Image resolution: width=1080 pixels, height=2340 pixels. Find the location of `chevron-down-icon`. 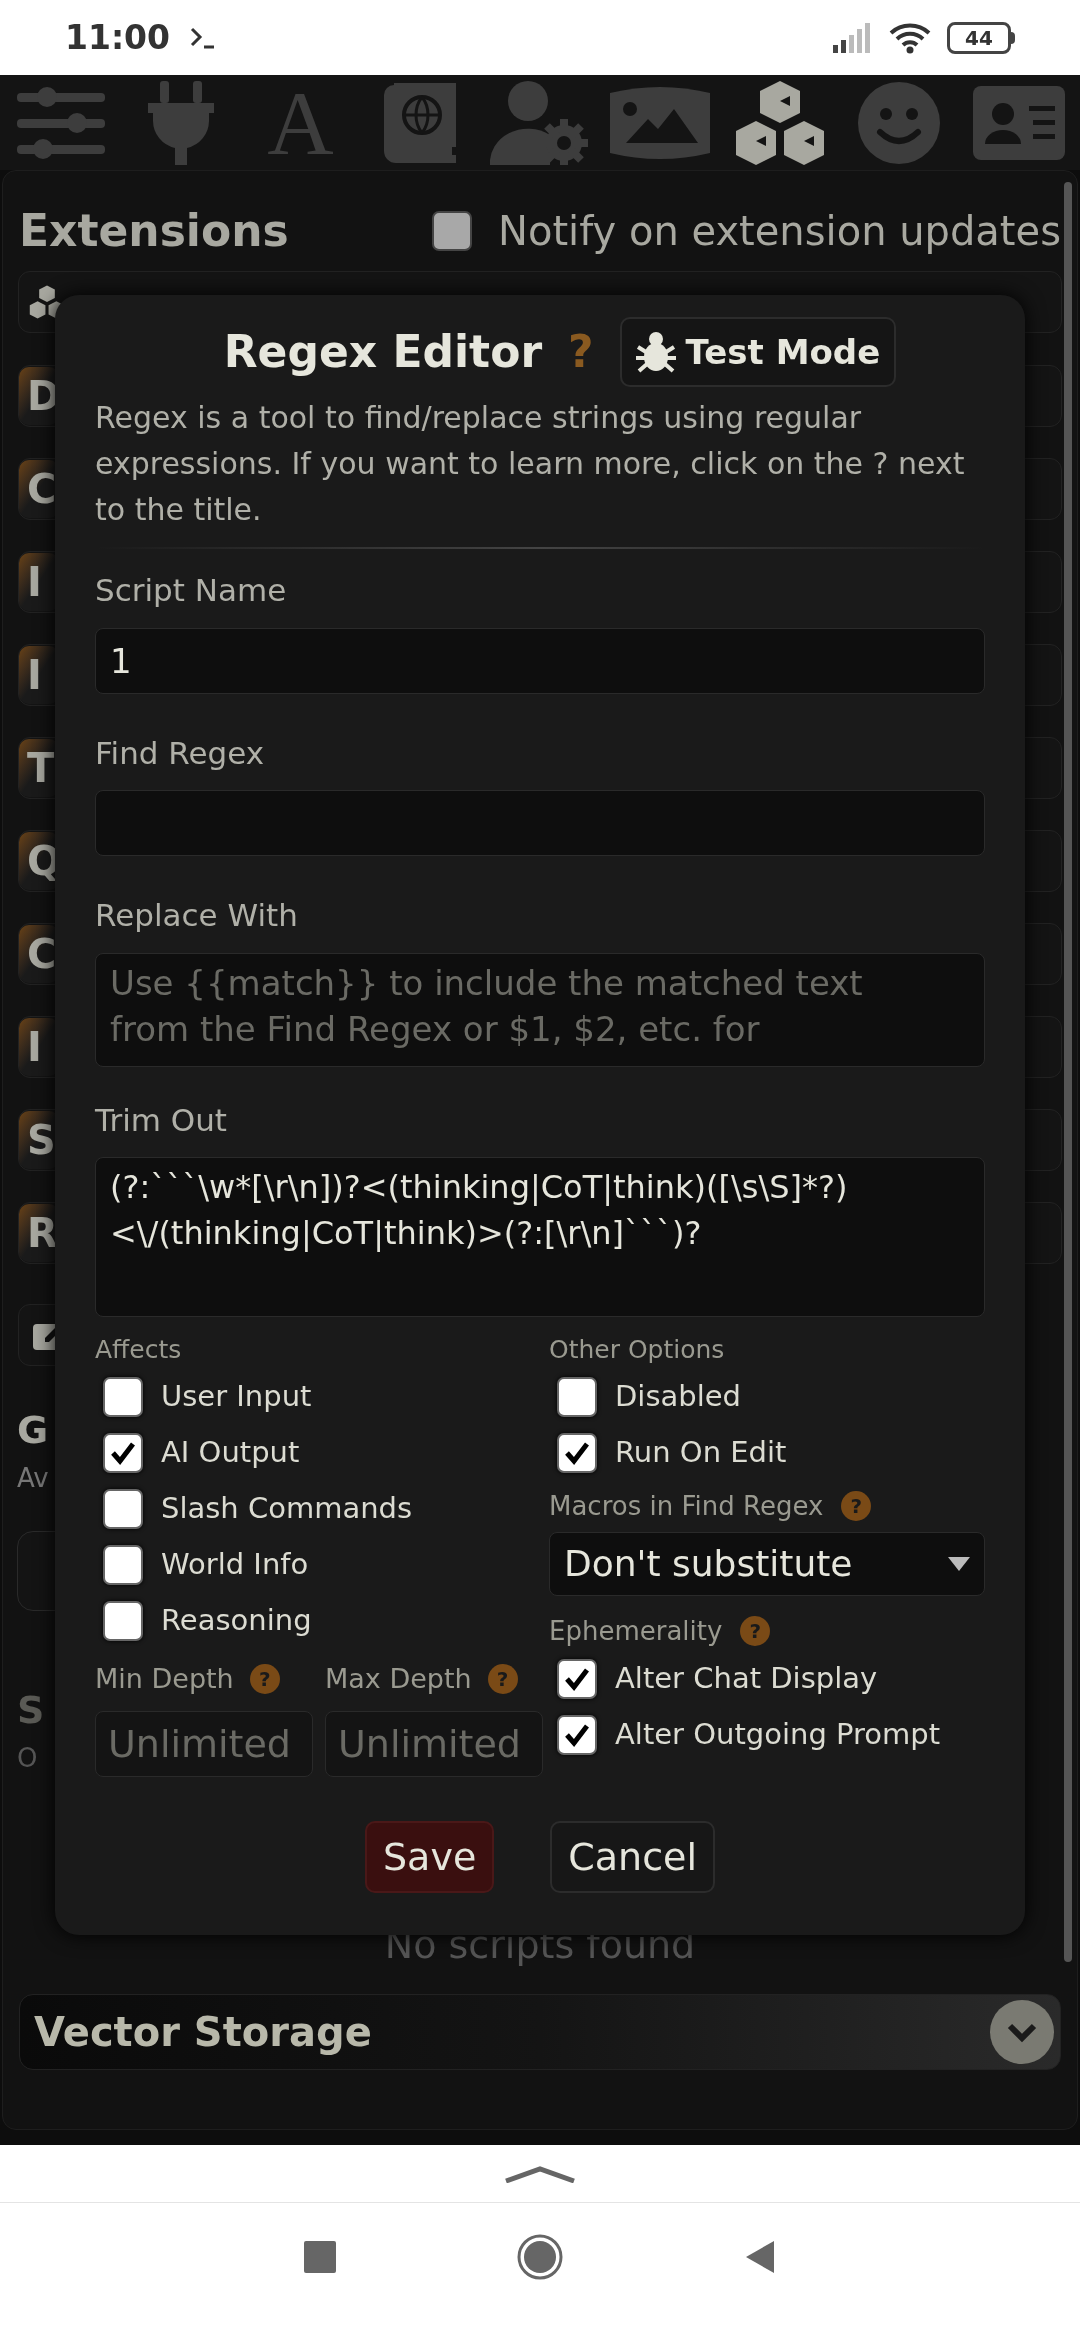

chevron-down-icon is located at coordinates (1022, 2032).